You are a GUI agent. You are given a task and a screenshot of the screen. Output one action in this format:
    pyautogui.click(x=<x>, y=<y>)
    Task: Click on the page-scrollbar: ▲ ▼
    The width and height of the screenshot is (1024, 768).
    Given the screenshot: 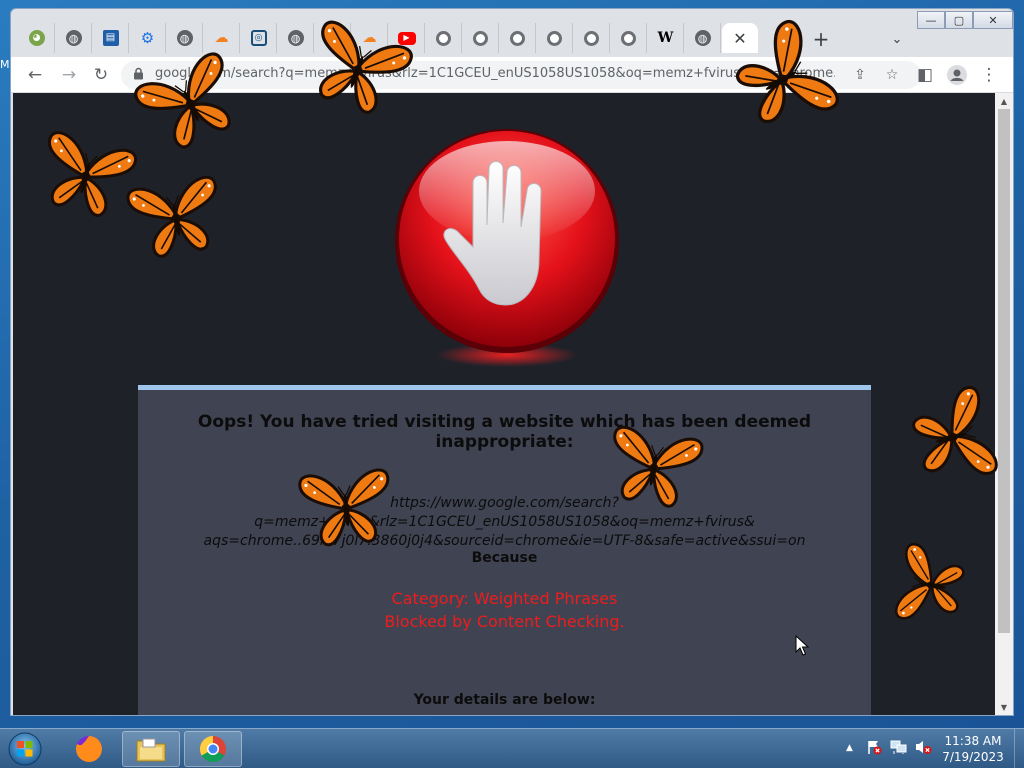 What is the action you would take?
    pyautogui.click(x=1004, y=404)
    